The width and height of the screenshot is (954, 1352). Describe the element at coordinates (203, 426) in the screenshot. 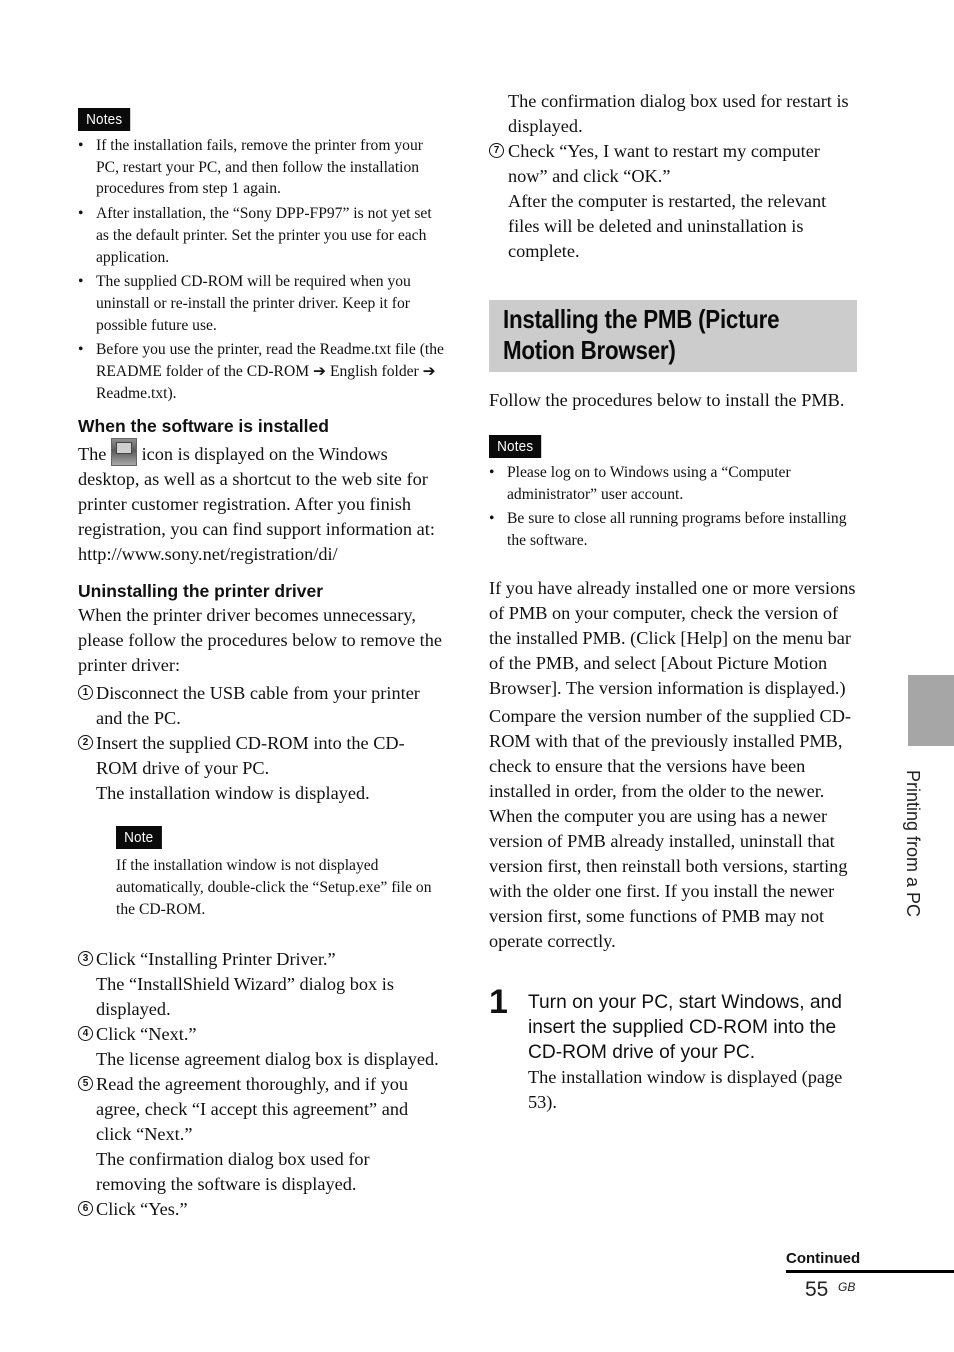

I see `installed-heading: When the software is installed` at that location.